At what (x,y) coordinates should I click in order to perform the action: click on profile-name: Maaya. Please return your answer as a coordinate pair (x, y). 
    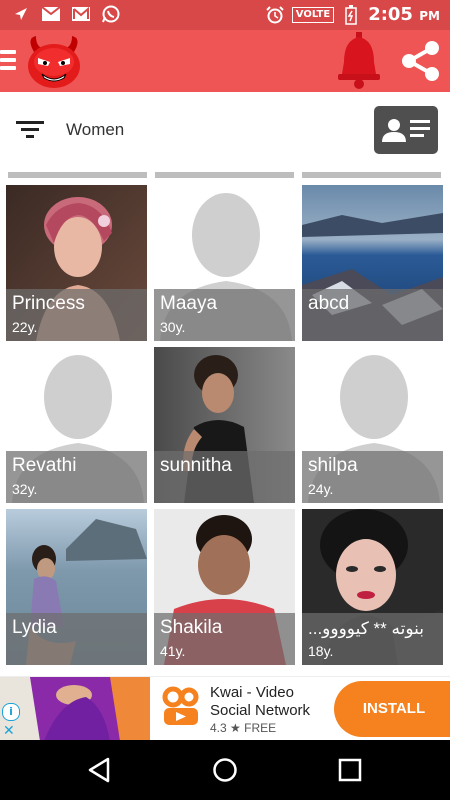
    Looking at the image, I should click on (189, 303).